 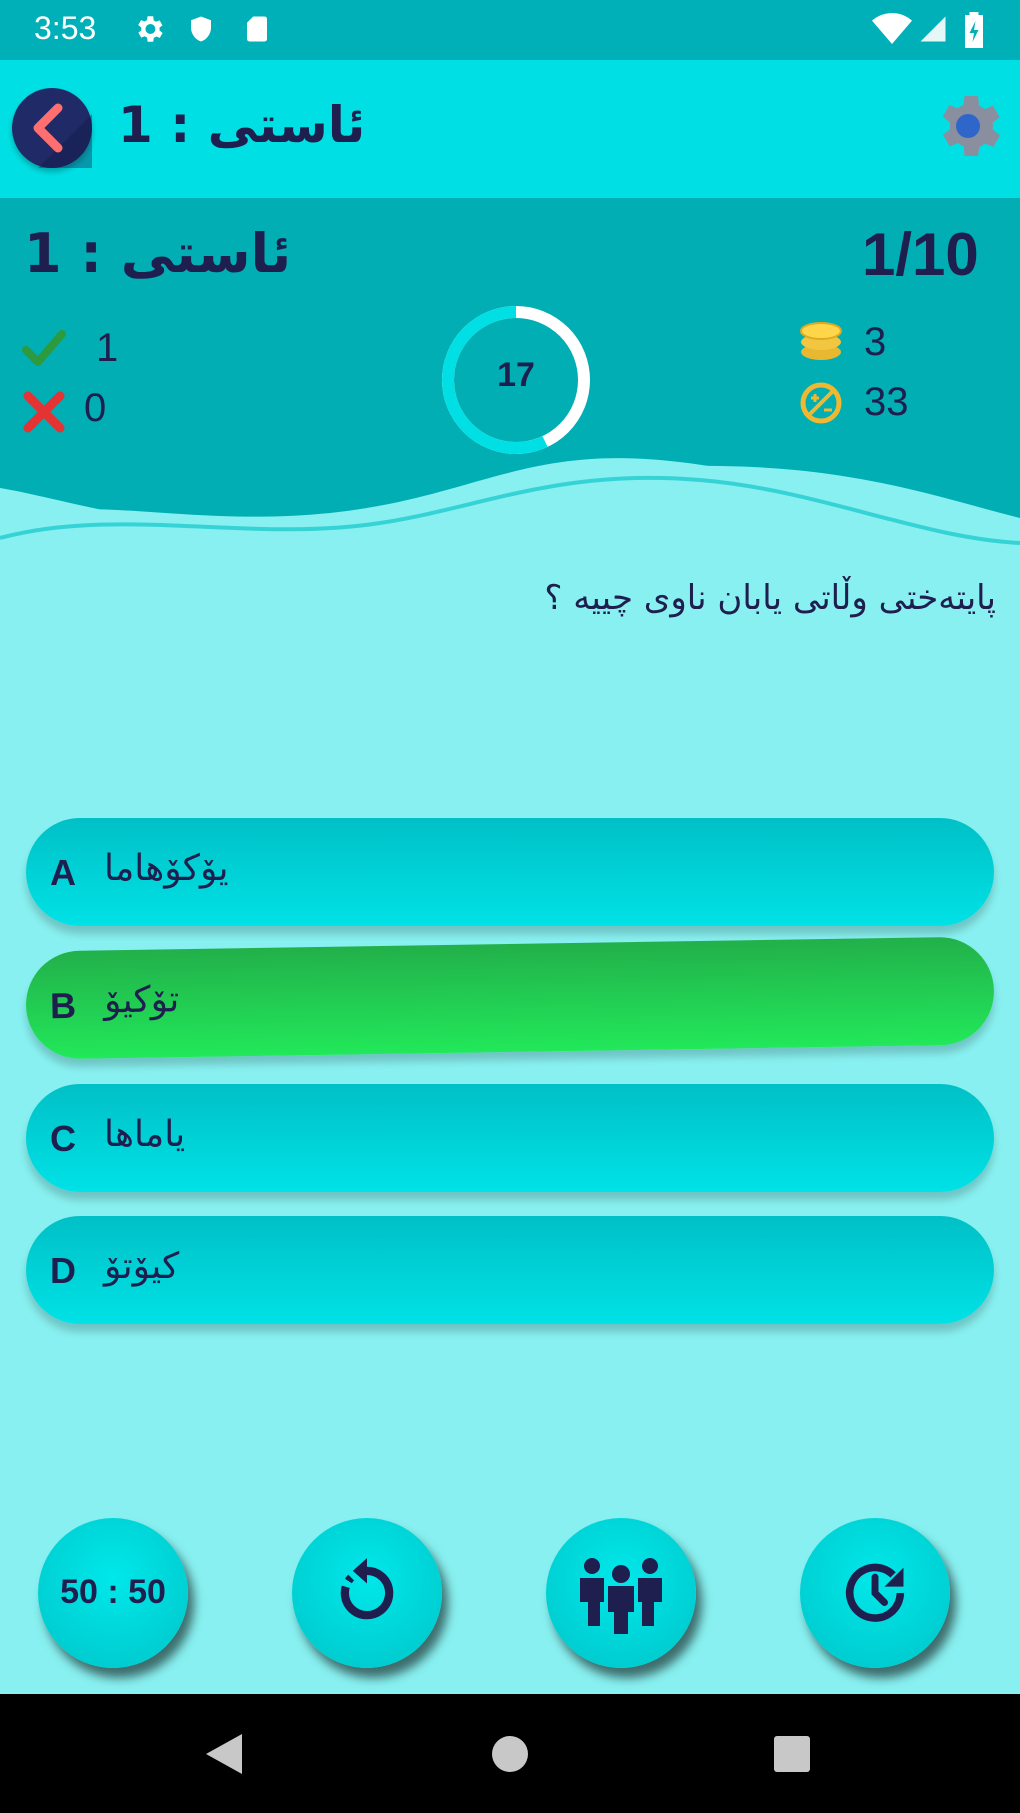 What do you see at coordinates (201, 29) in the screenshot?
I see `shield-icon` at bounding box center [201, 29].